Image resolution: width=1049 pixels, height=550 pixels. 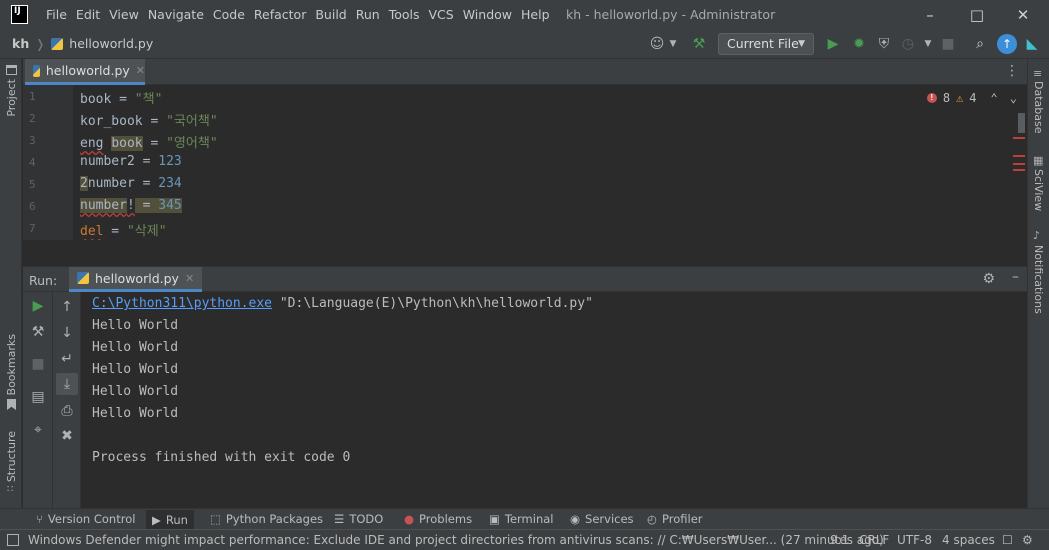 I want to click on run-tool-tab: ▶ Run, so click(x=170, y=519).